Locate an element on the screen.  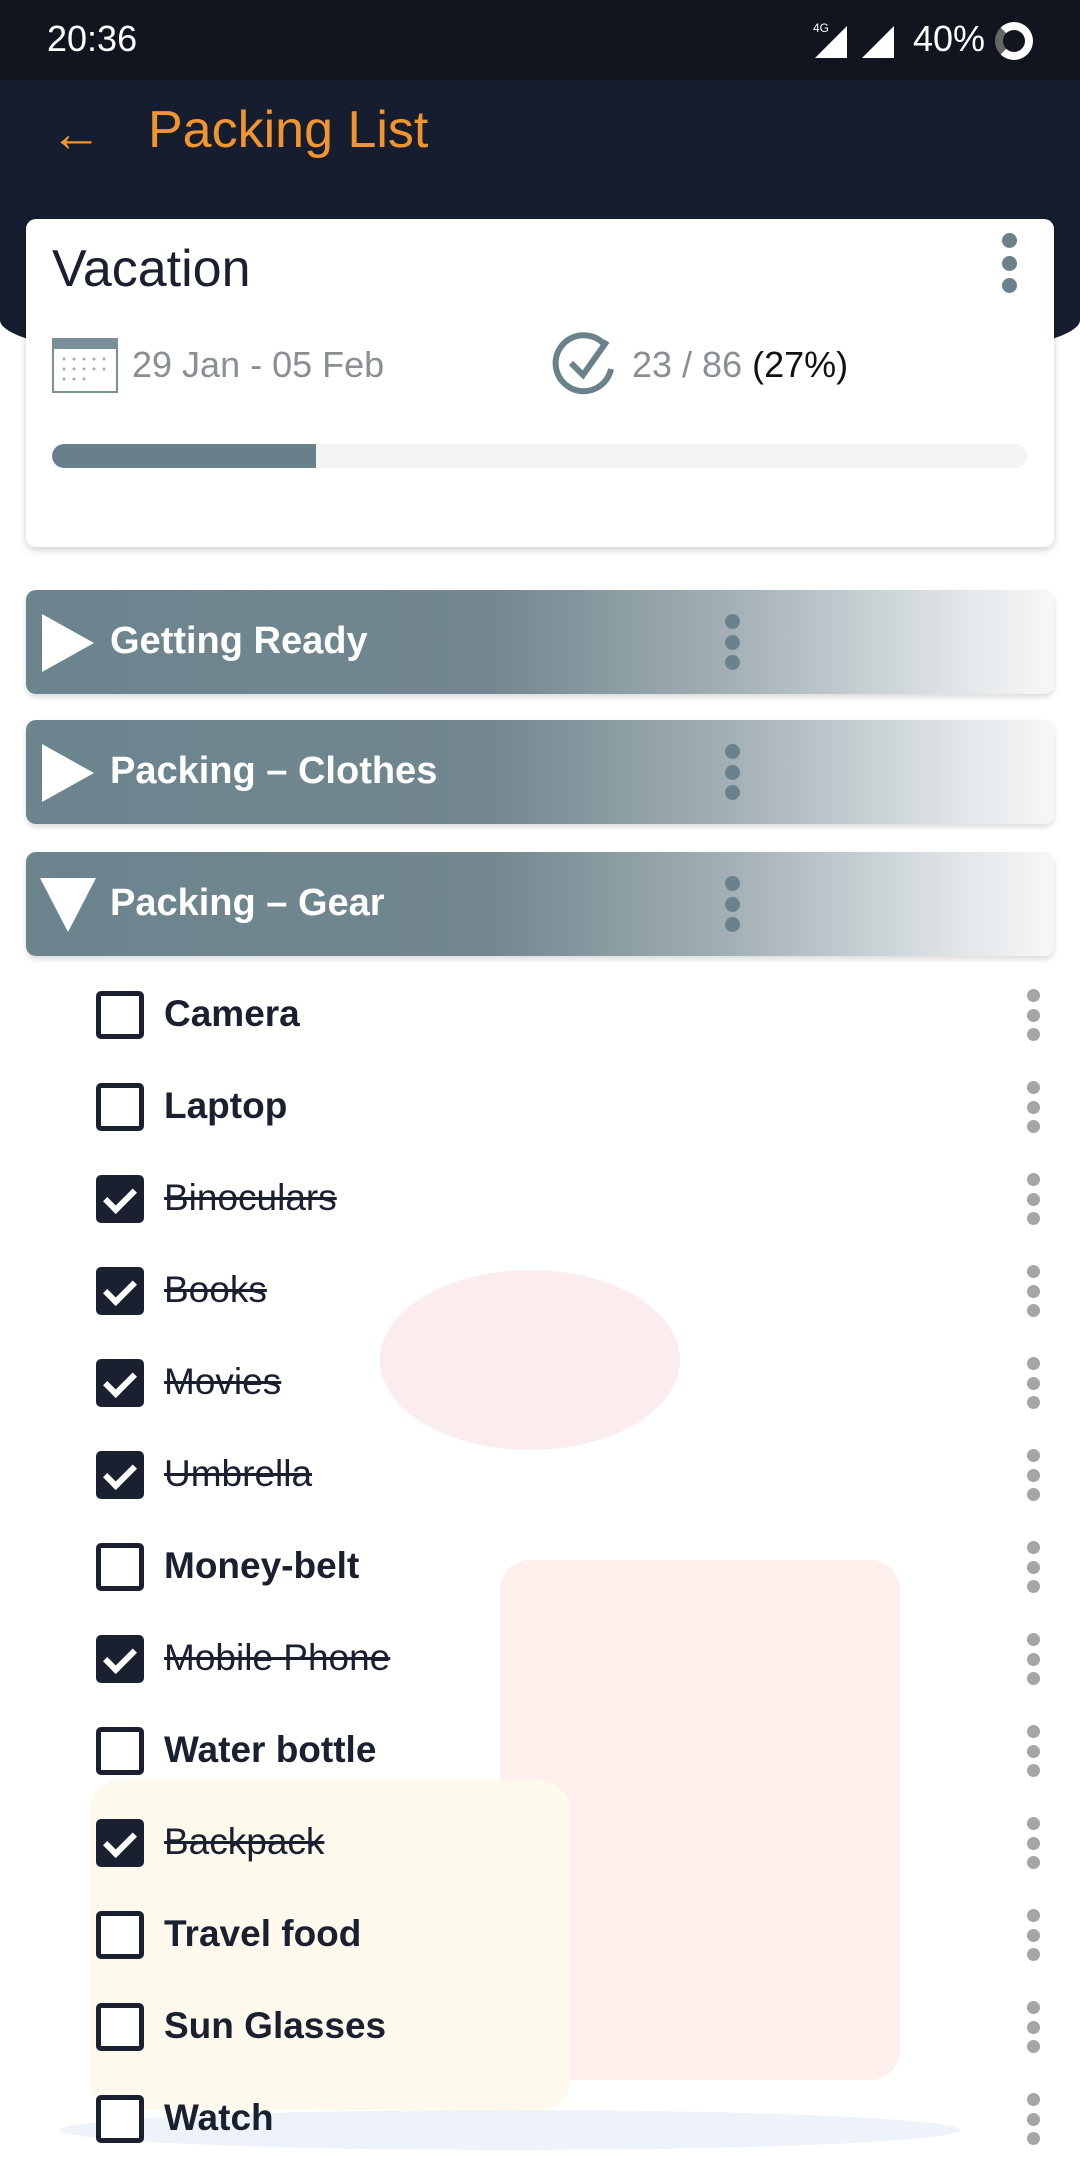
group-label: Packing – Gear is located at coordinates (247, 903).